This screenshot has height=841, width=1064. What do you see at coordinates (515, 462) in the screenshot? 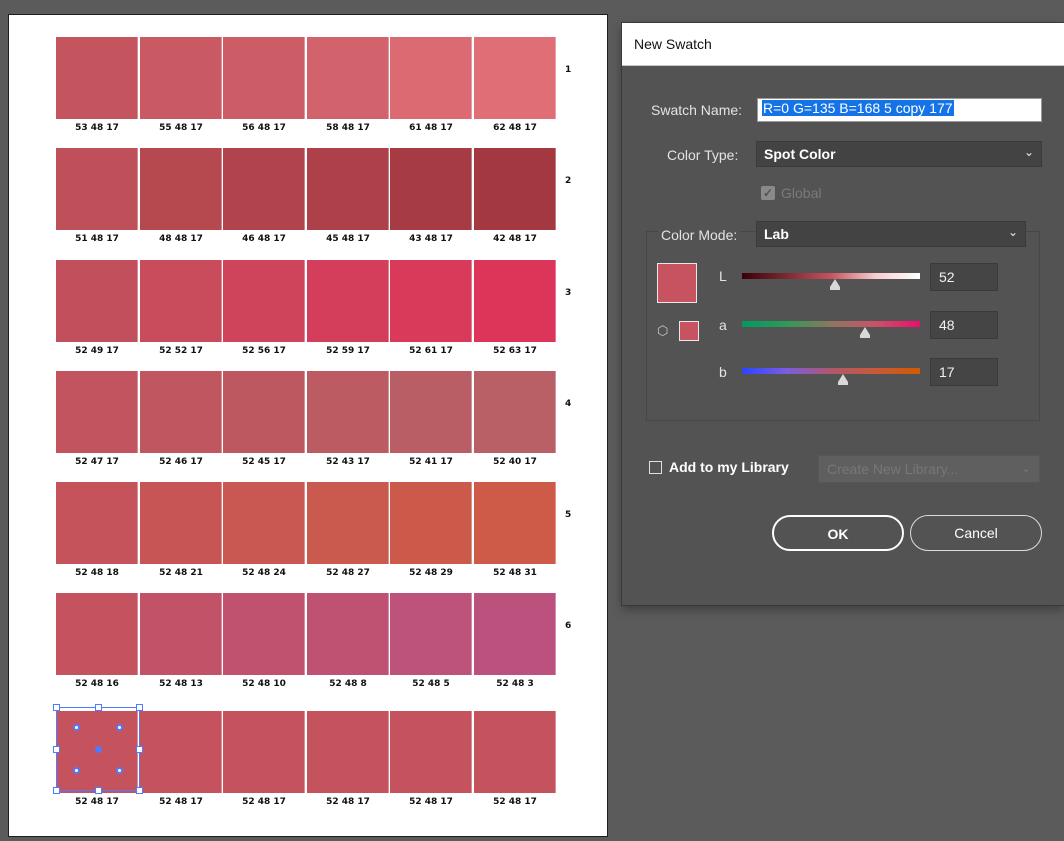
I see `swatch-label: 52 40 17` at bounding box center [515, 462].